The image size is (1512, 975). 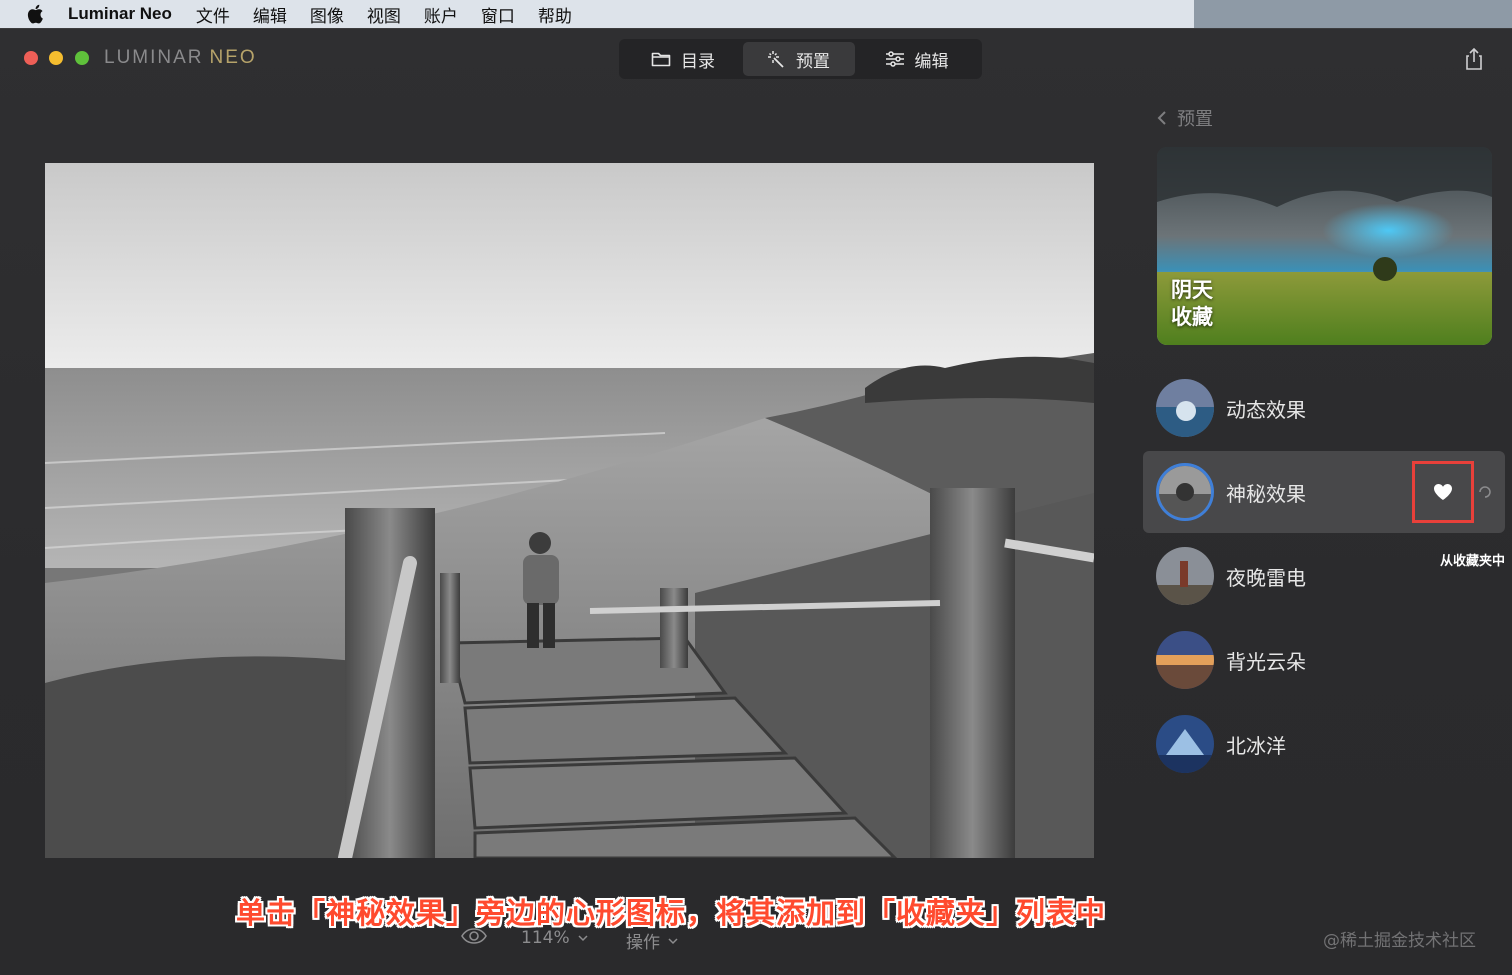 I want to click on menu-view: 视图, so click(x=384, y=14).